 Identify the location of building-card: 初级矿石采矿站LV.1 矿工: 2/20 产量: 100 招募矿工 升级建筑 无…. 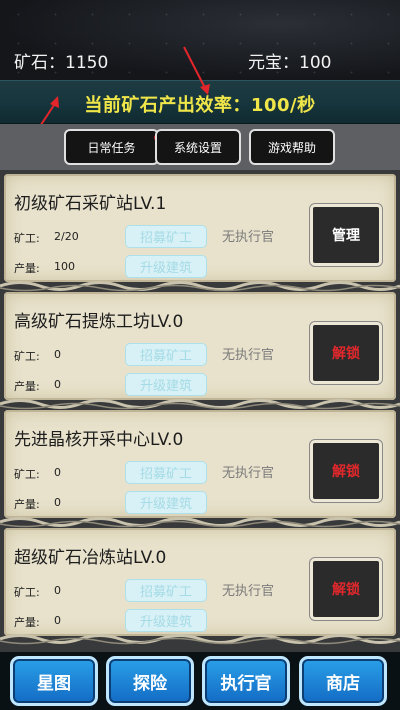
(200, 228).